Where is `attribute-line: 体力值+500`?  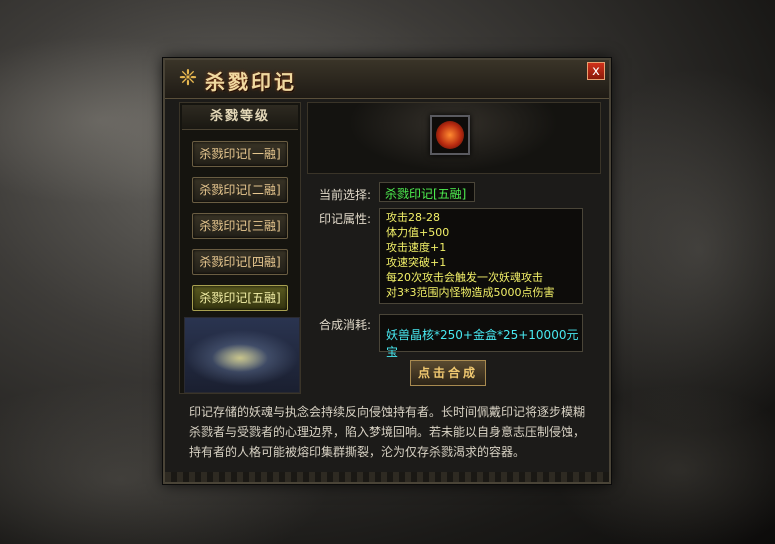 attribute-line: 体力值+500 is located at coordinates (418, 232).